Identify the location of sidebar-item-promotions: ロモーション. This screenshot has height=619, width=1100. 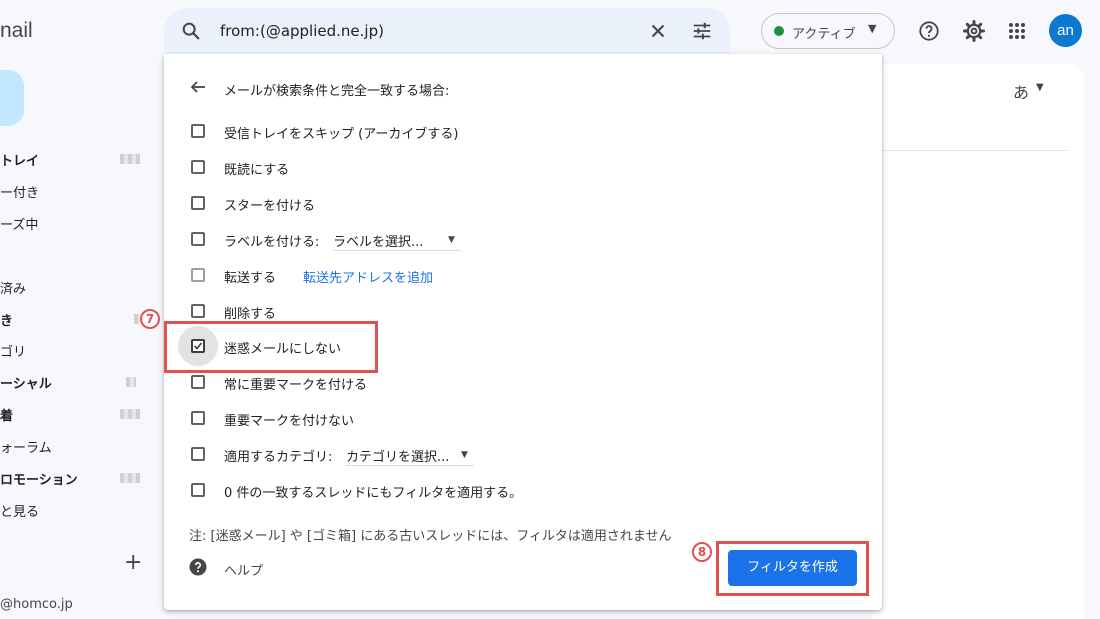
(39, 478).